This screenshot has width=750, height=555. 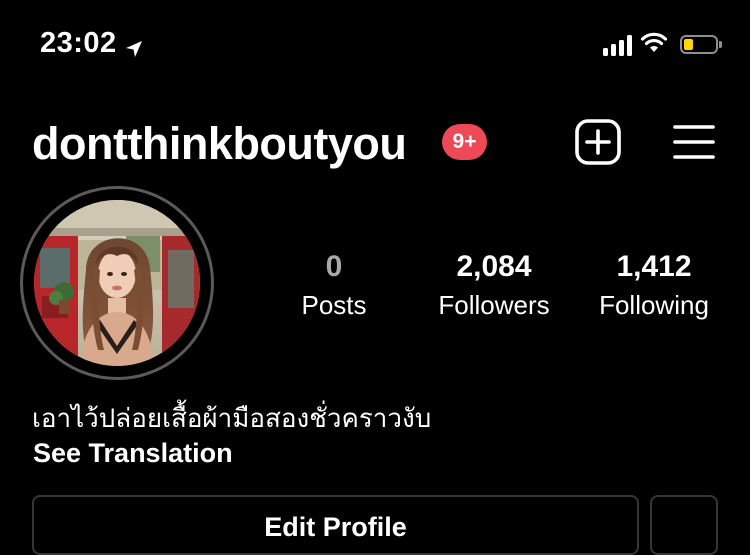 I want to click on followers-label: Followers, so click(x=494, y=305).